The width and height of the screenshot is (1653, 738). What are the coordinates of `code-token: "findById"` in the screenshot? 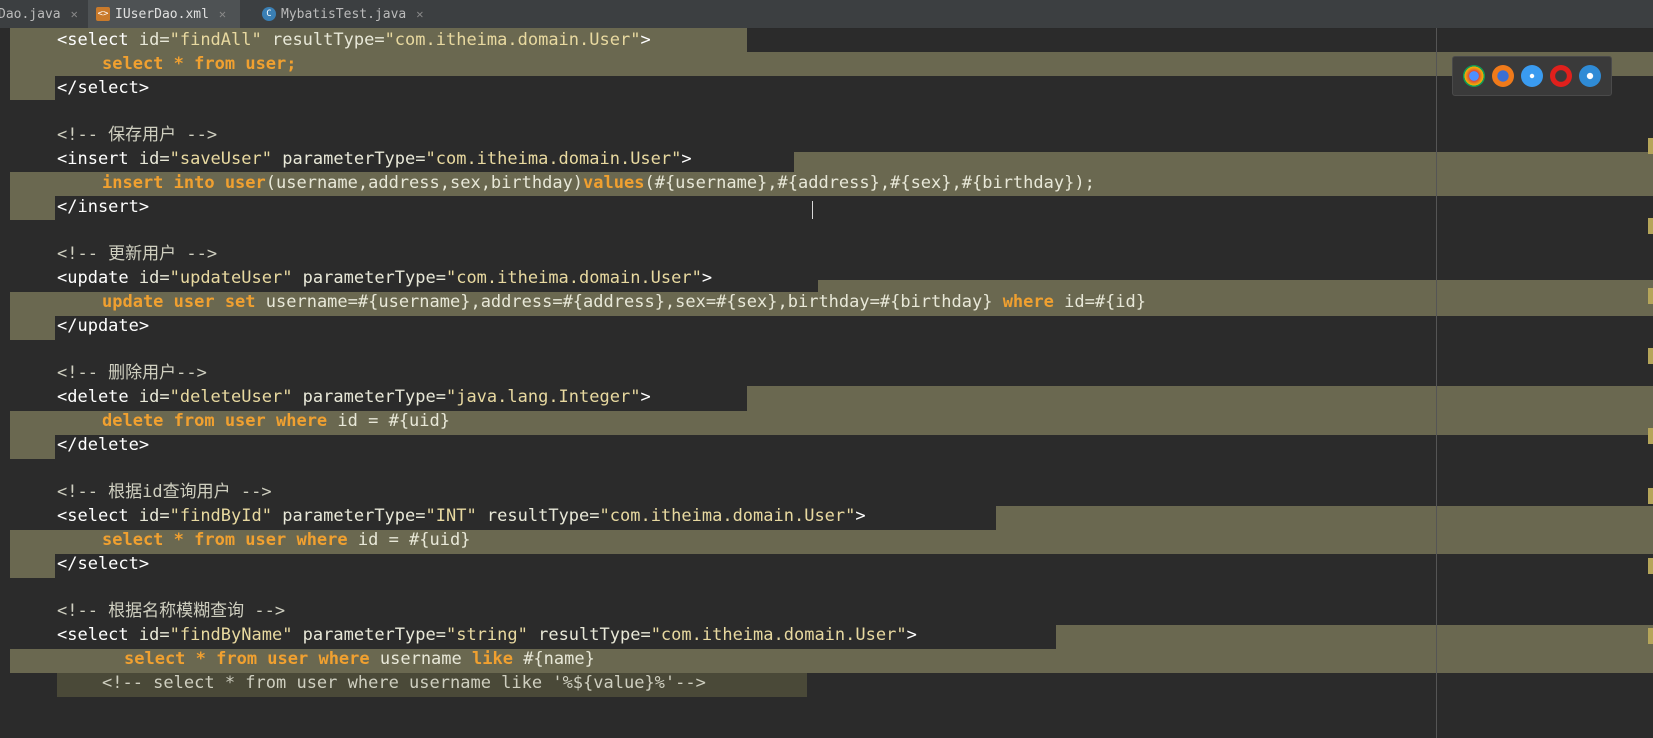 It's located at (220, 516).